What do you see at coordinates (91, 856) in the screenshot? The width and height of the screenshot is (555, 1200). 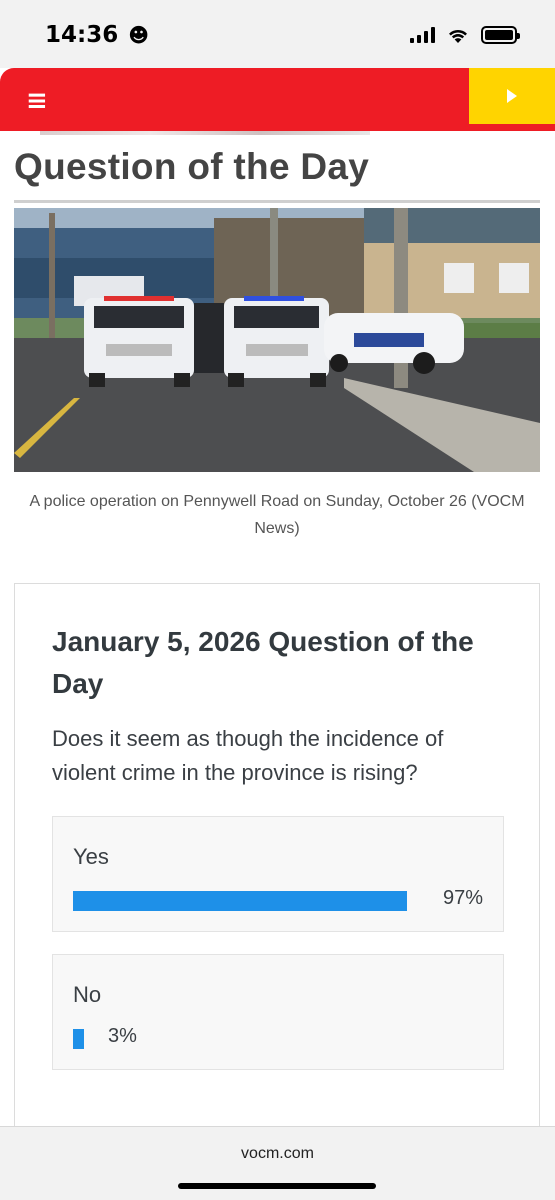 I see `option-label: Yes` at bounding box center [91, 856].